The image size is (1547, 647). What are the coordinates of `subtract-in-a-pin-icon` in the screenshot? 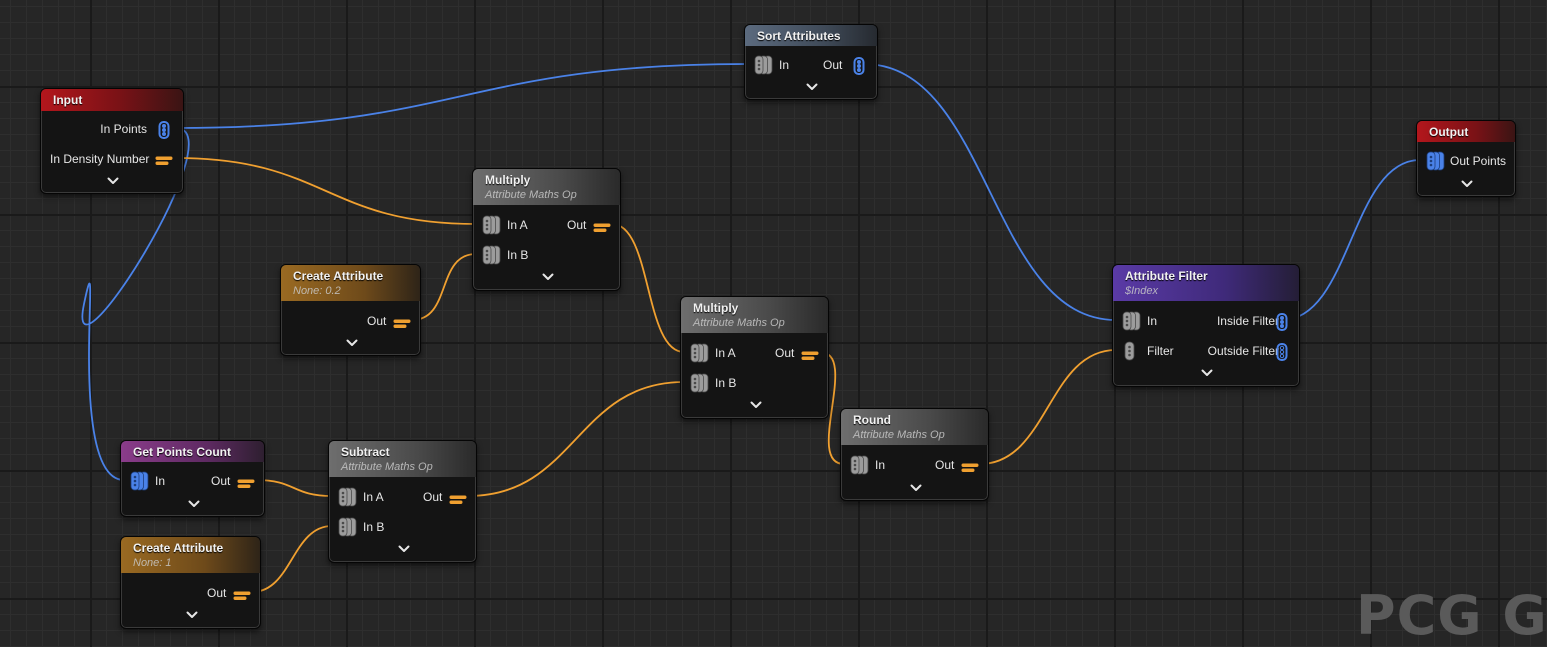 It's located at (348, 499).